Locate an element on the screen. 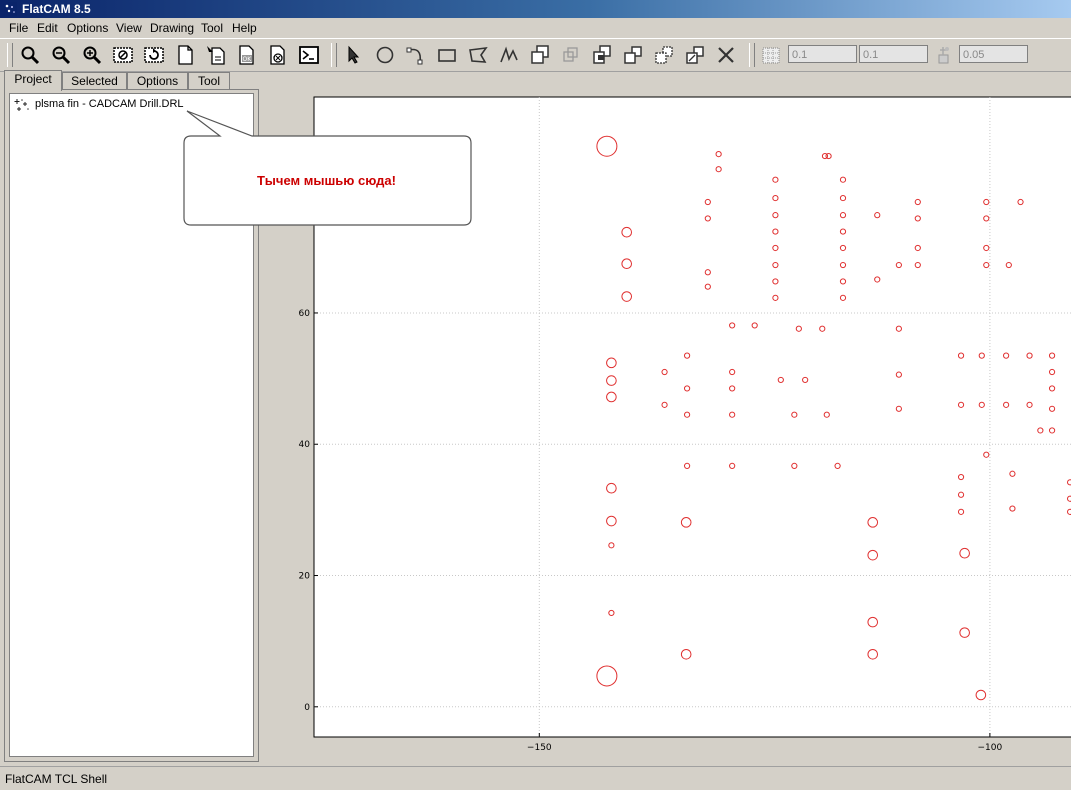  y-tick-label: 60 is located at coordinates (305, 314).